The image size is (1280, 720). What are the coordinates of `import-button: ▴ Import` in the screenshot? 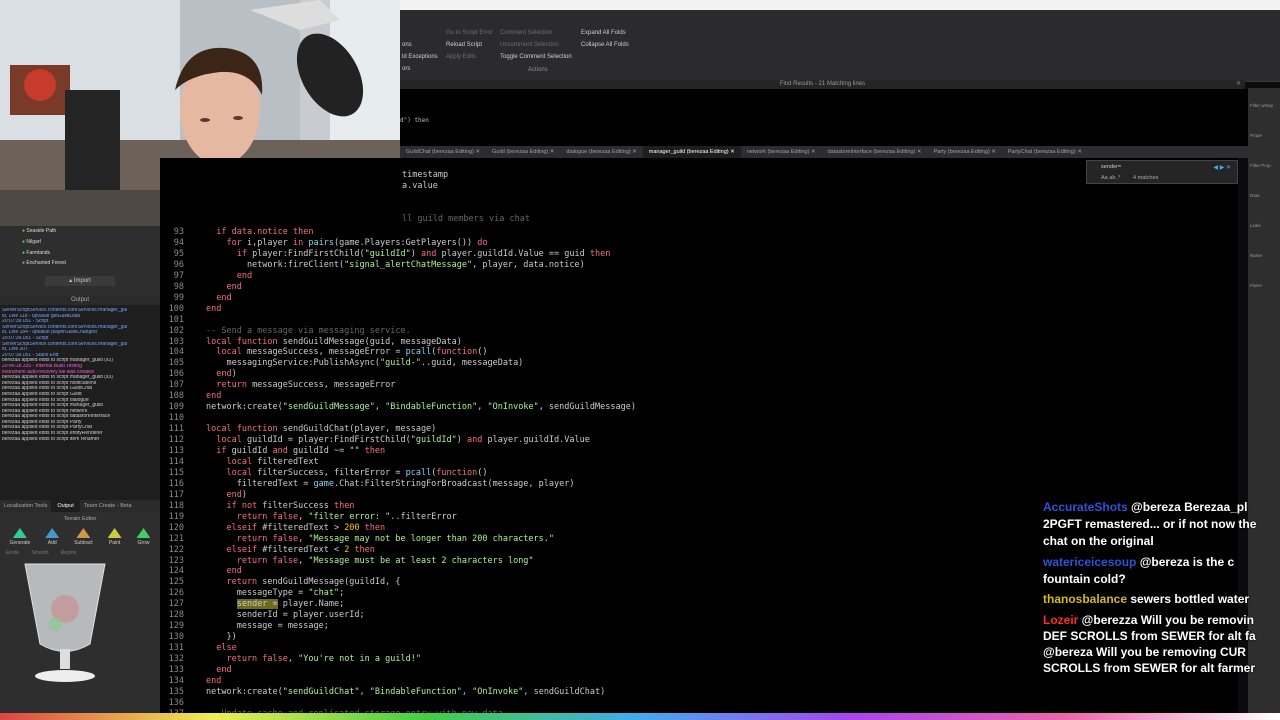 It's located at (80, 281).